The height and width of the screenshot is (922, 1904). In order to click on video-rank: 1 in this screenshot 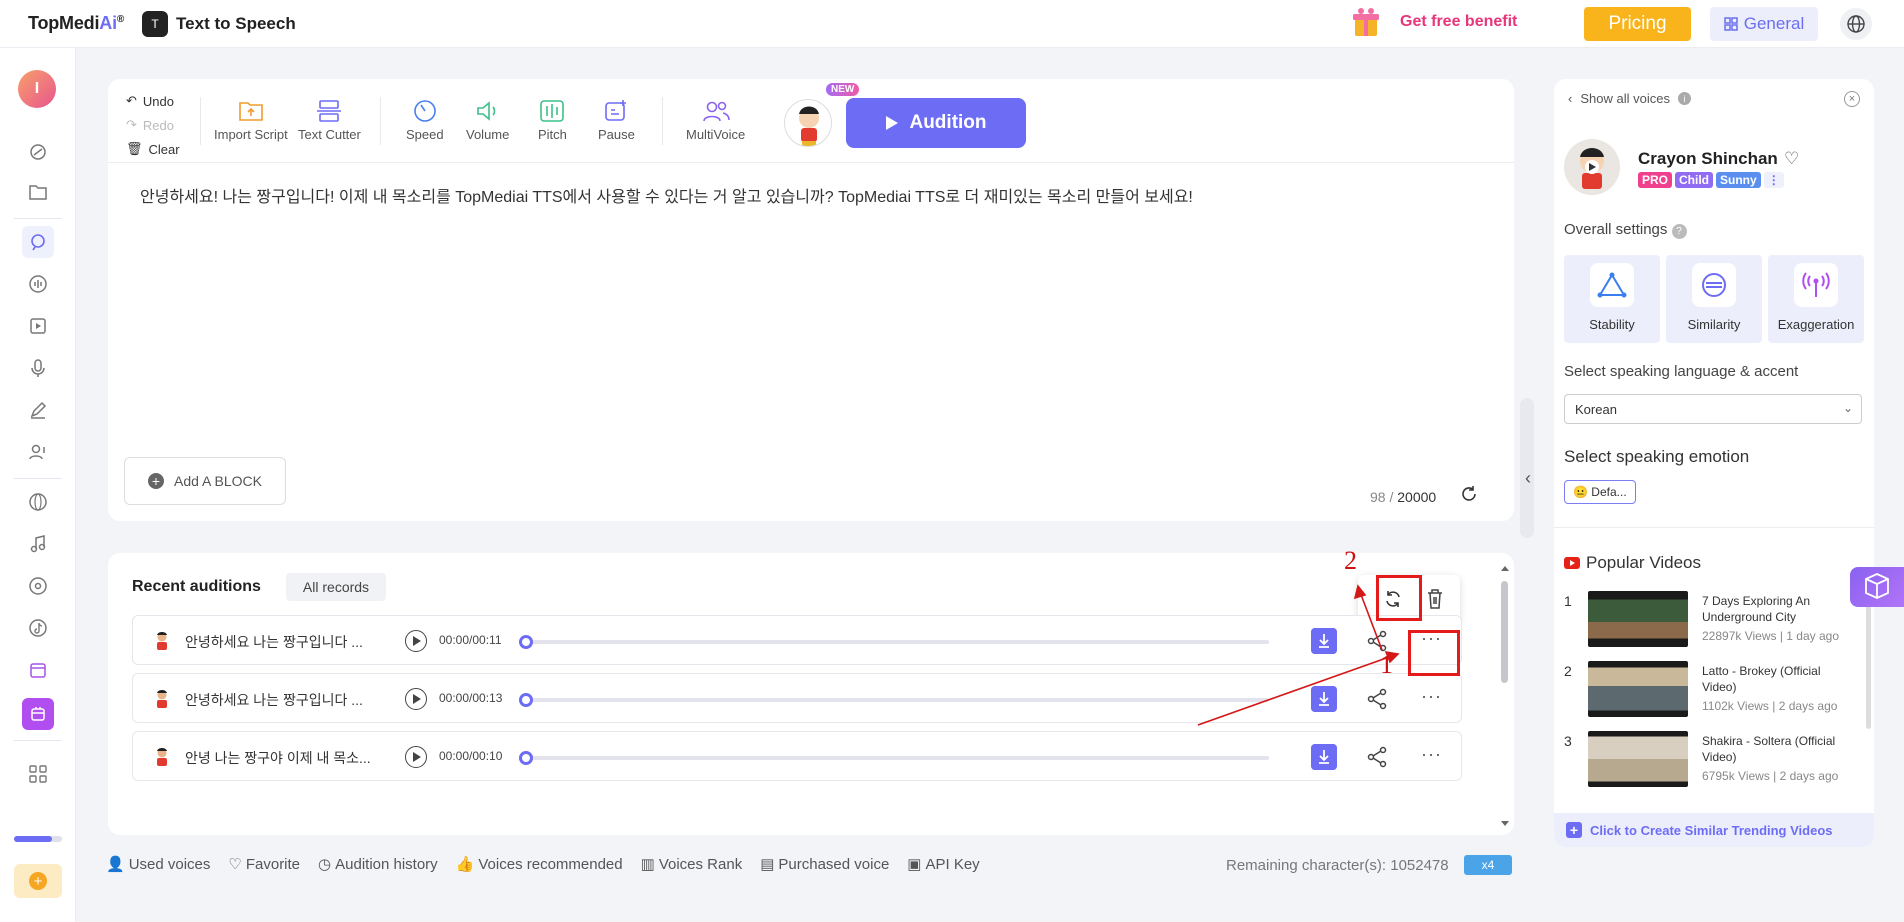, I will do `click(1568, 601)`.